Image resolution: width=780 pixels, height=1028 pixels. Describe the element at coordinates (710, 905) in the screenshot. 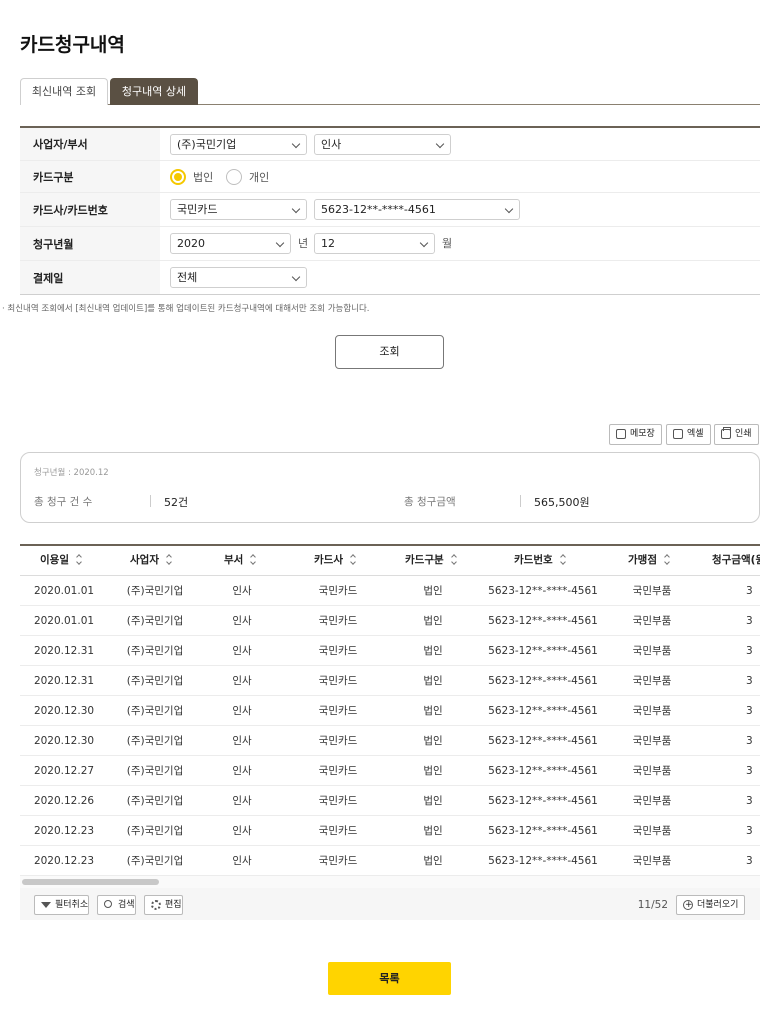

I see `load-more-button: 더불러오기` at that location.